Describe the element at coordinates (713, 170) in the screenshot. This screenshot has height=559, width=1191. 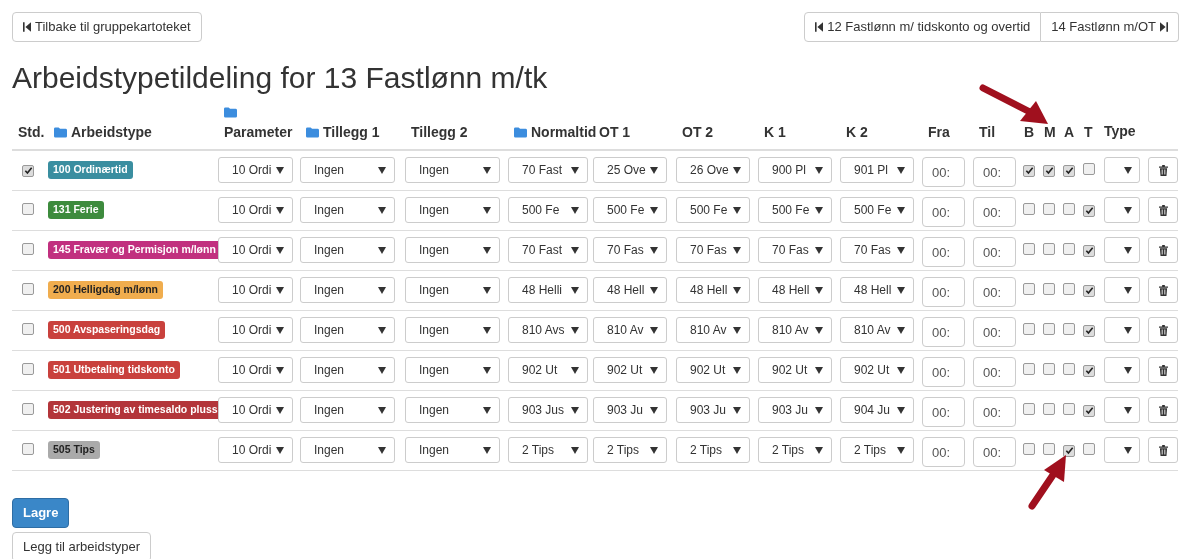
I see `dropdown: 26 Ove` at that location.